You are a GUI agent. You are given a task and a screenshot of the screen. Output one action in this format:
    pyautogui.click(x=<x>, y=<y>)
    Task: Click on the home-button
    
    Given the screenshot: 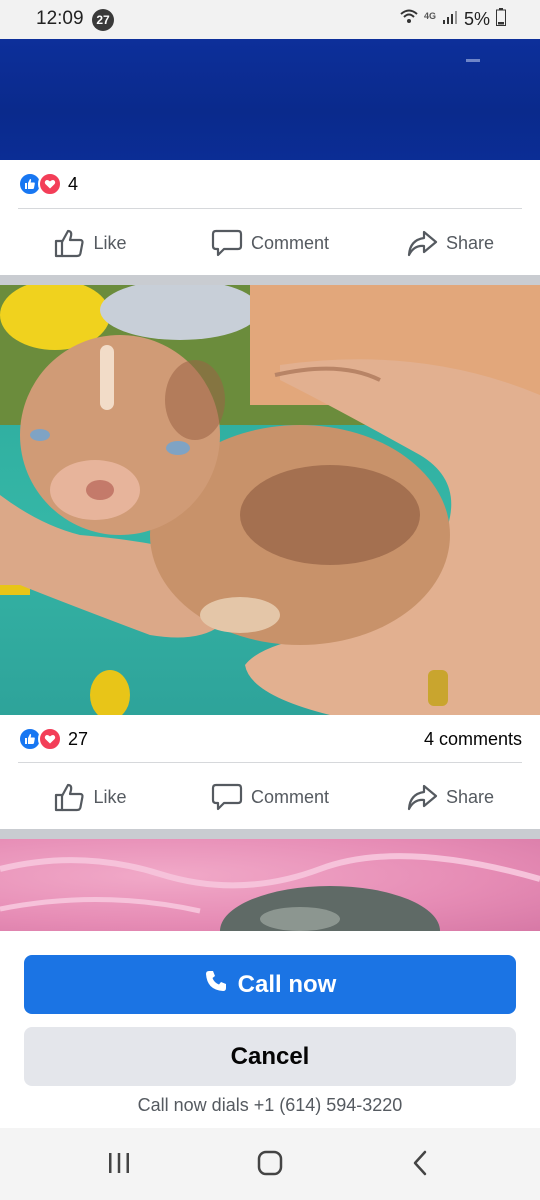 What is the action you would take?
    pyautogui.click(x=270, y=1165)
    